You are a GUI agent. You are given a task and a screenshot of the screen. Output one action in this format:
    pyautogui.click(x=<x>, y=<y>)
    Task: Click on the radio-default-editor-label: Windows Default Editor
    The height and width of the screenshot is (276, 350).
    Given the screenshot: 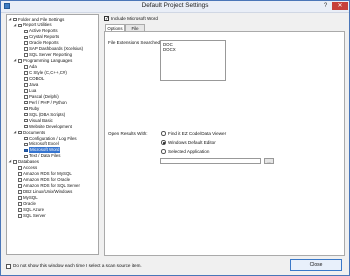 What is the action you would take?
    pyautogui.click(x=192, y=142)
    